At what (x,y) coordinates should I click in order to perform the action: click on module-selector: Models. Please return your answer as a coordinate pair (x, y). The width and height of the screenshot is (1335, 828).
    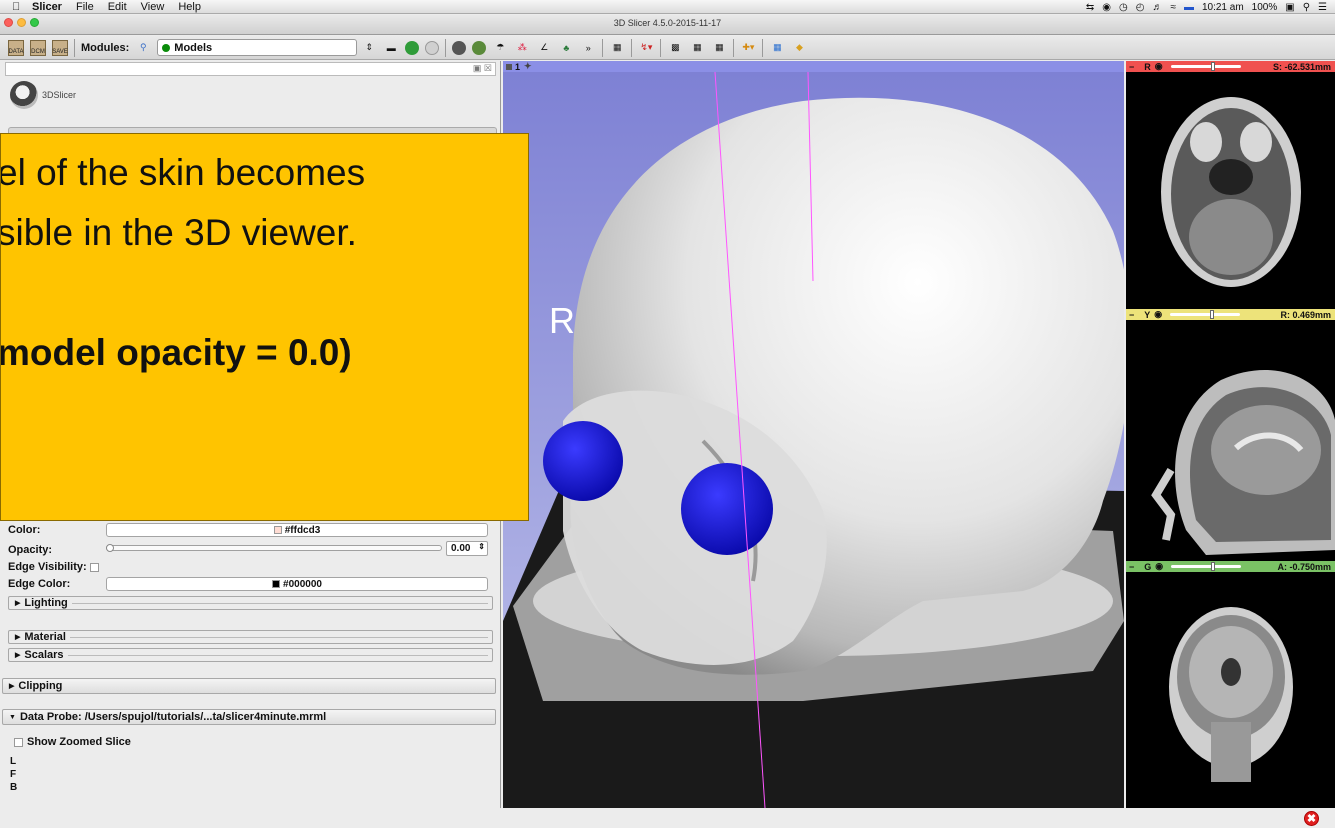
    Looking at the image, I should click on (257, 47).